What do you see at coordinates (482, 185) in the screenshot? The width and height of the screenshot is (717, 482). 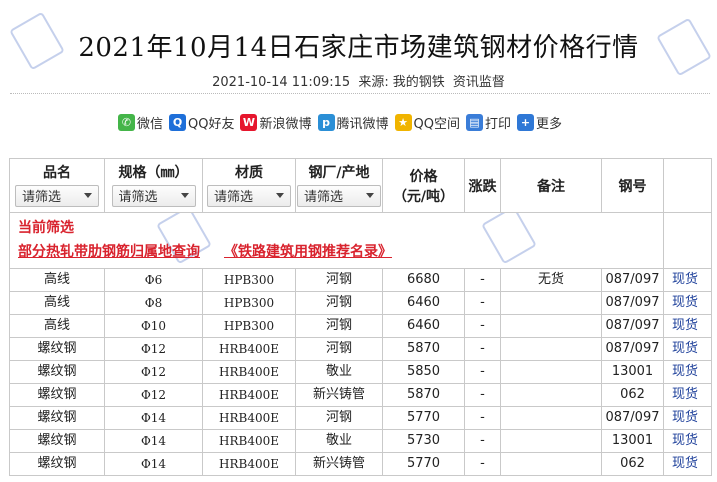 I see `col-change-header: 涨跌` at bounding box center [482, 185].